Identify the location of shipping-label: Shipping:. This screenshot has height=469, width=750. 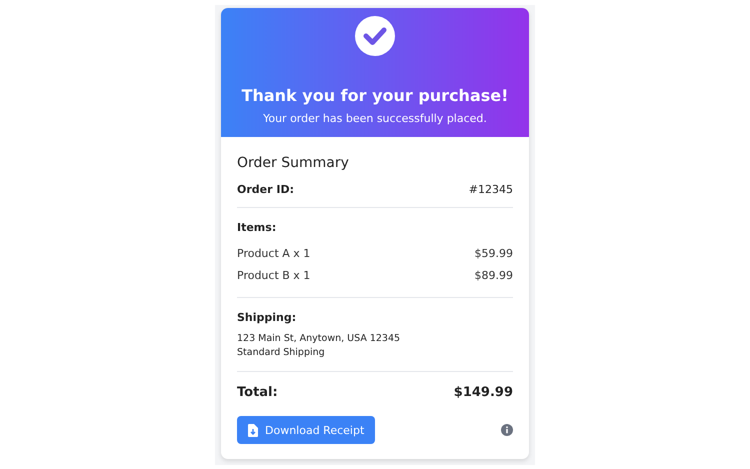
(267, 317).